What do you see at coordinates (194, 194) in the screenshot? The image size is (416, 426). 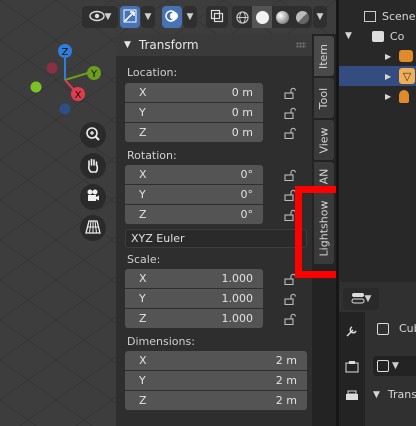 I see `rotation-y-field: Y 0°` at bounding box center [194, 194].